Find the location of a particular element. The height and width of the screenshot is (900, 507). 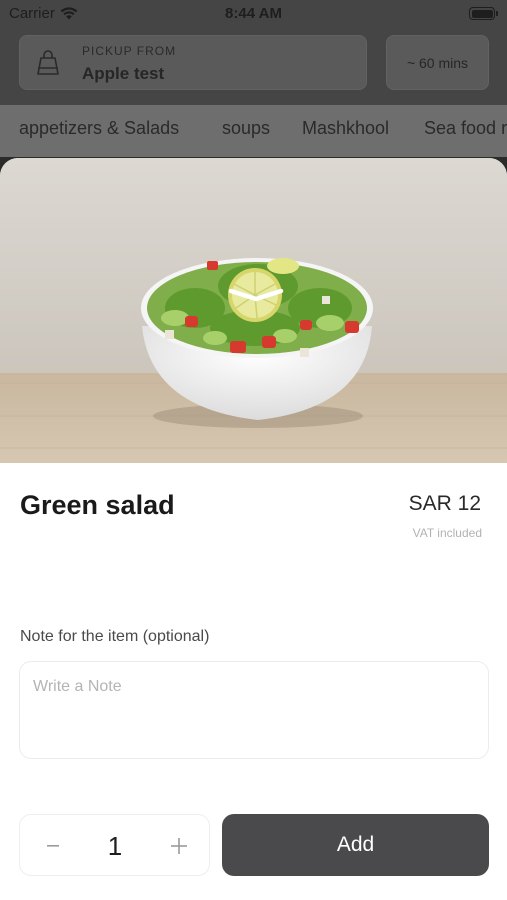

pickup-time-button: ~ 60 mins is located at coordinates (437, 62).